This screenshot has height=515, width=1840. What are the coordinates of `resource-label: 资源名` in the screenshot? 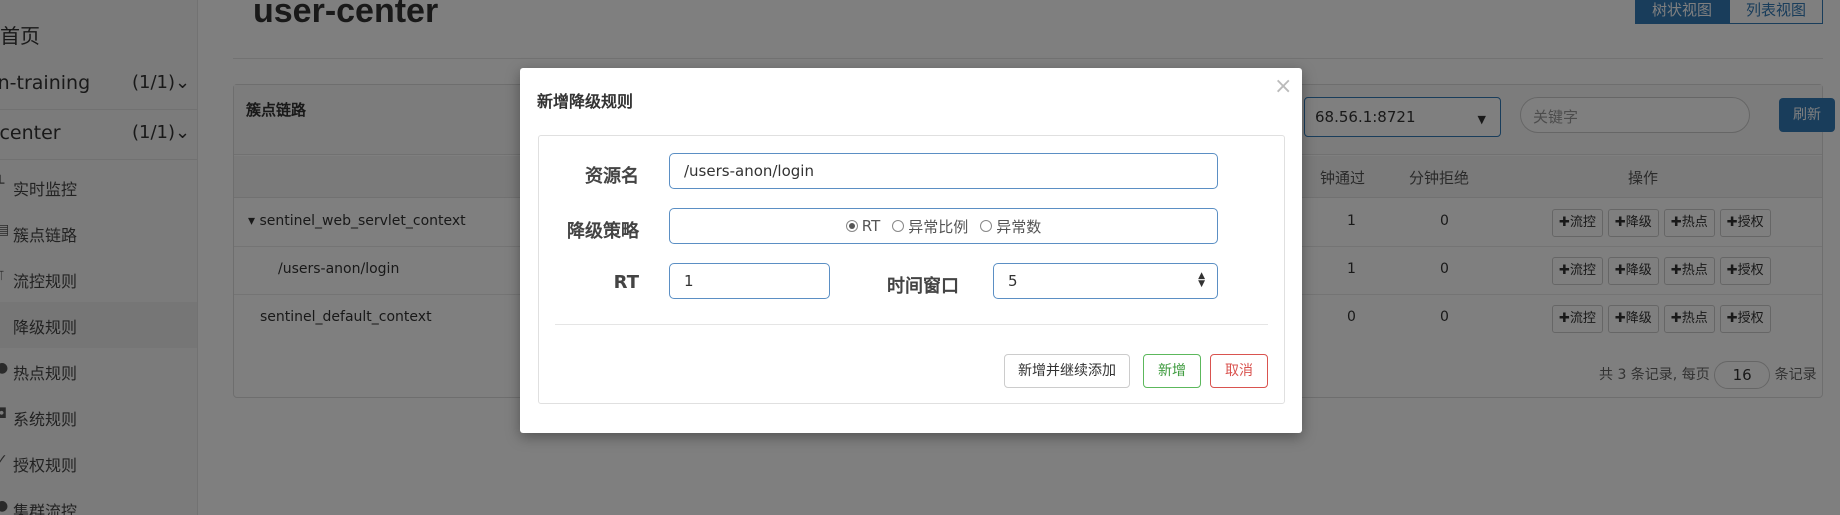 It's located at (612, 176).